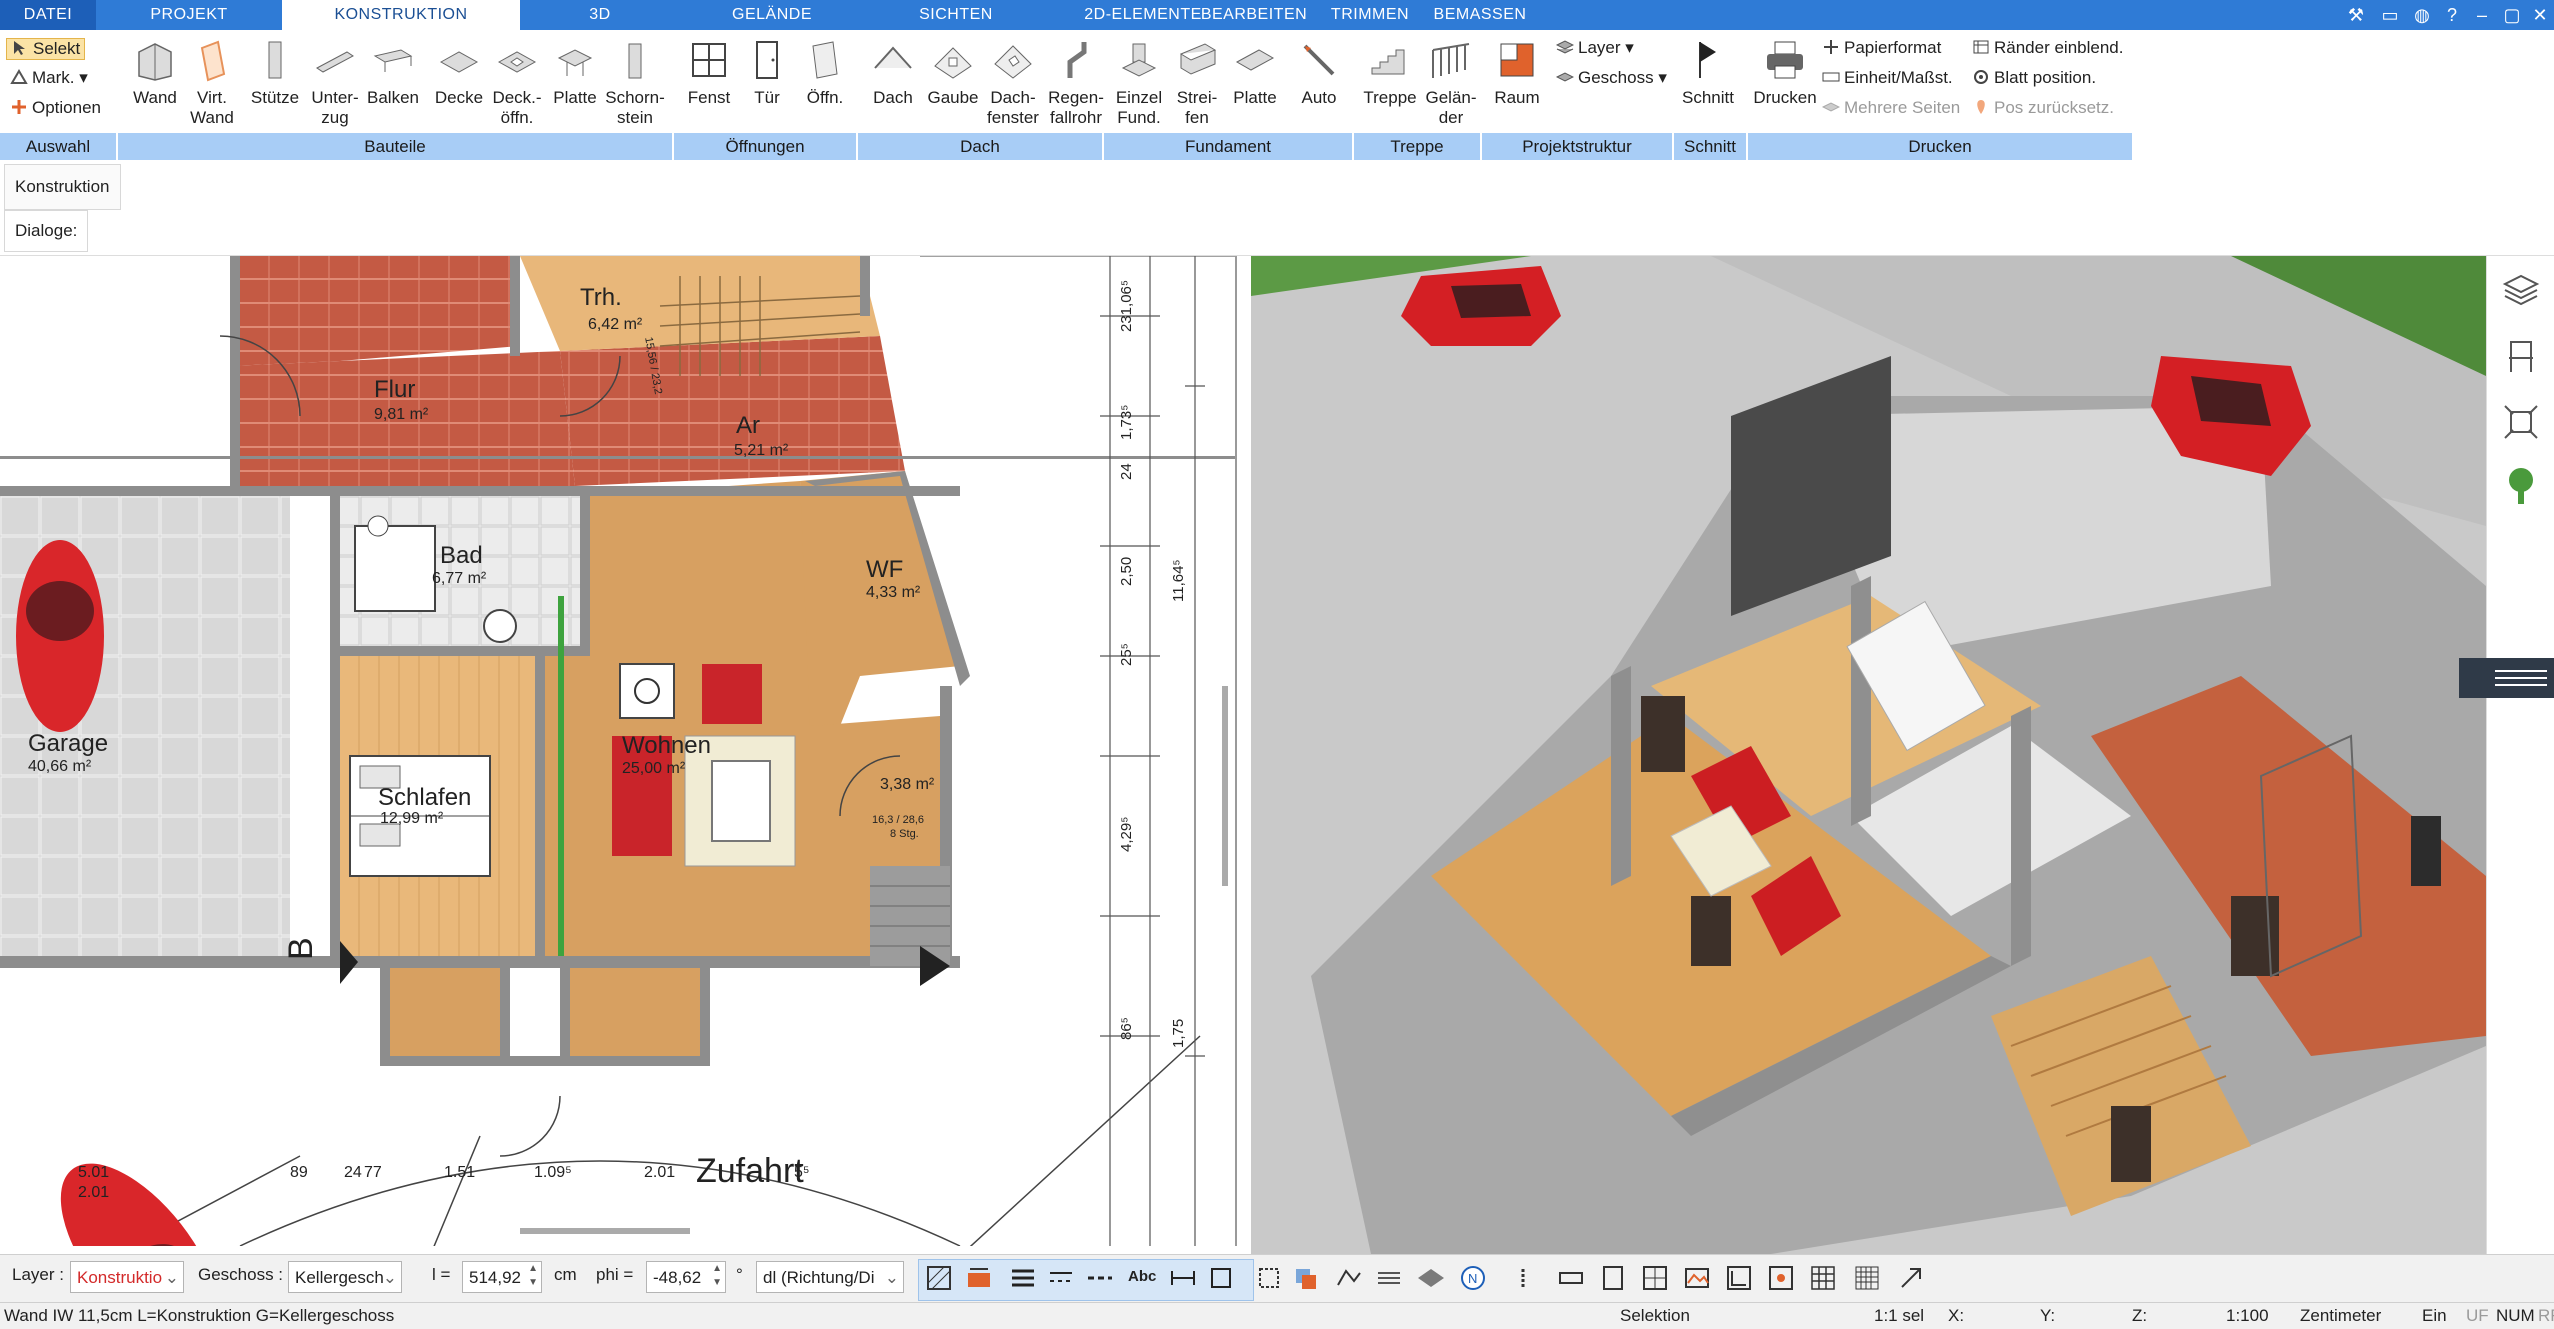 The height and width of the screenshot is (1329, 2554). I want to click on print-button: Drucken, so click(1785, 73).